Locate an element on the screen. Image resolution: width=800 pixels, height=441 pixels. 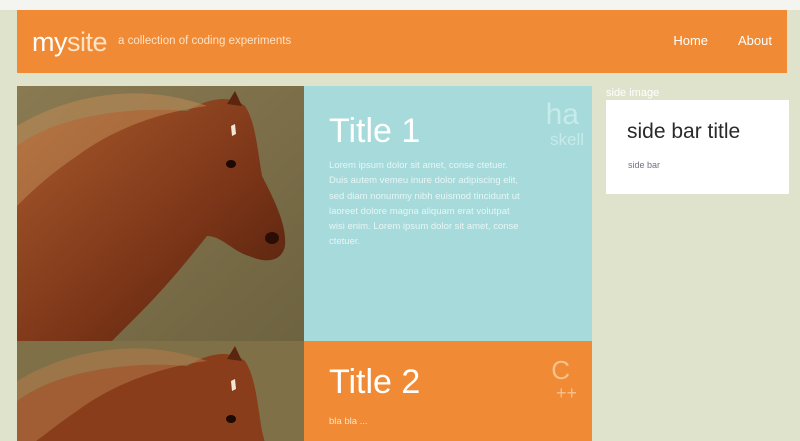
nav-link-home: Home is located at coordinates (690, 40).